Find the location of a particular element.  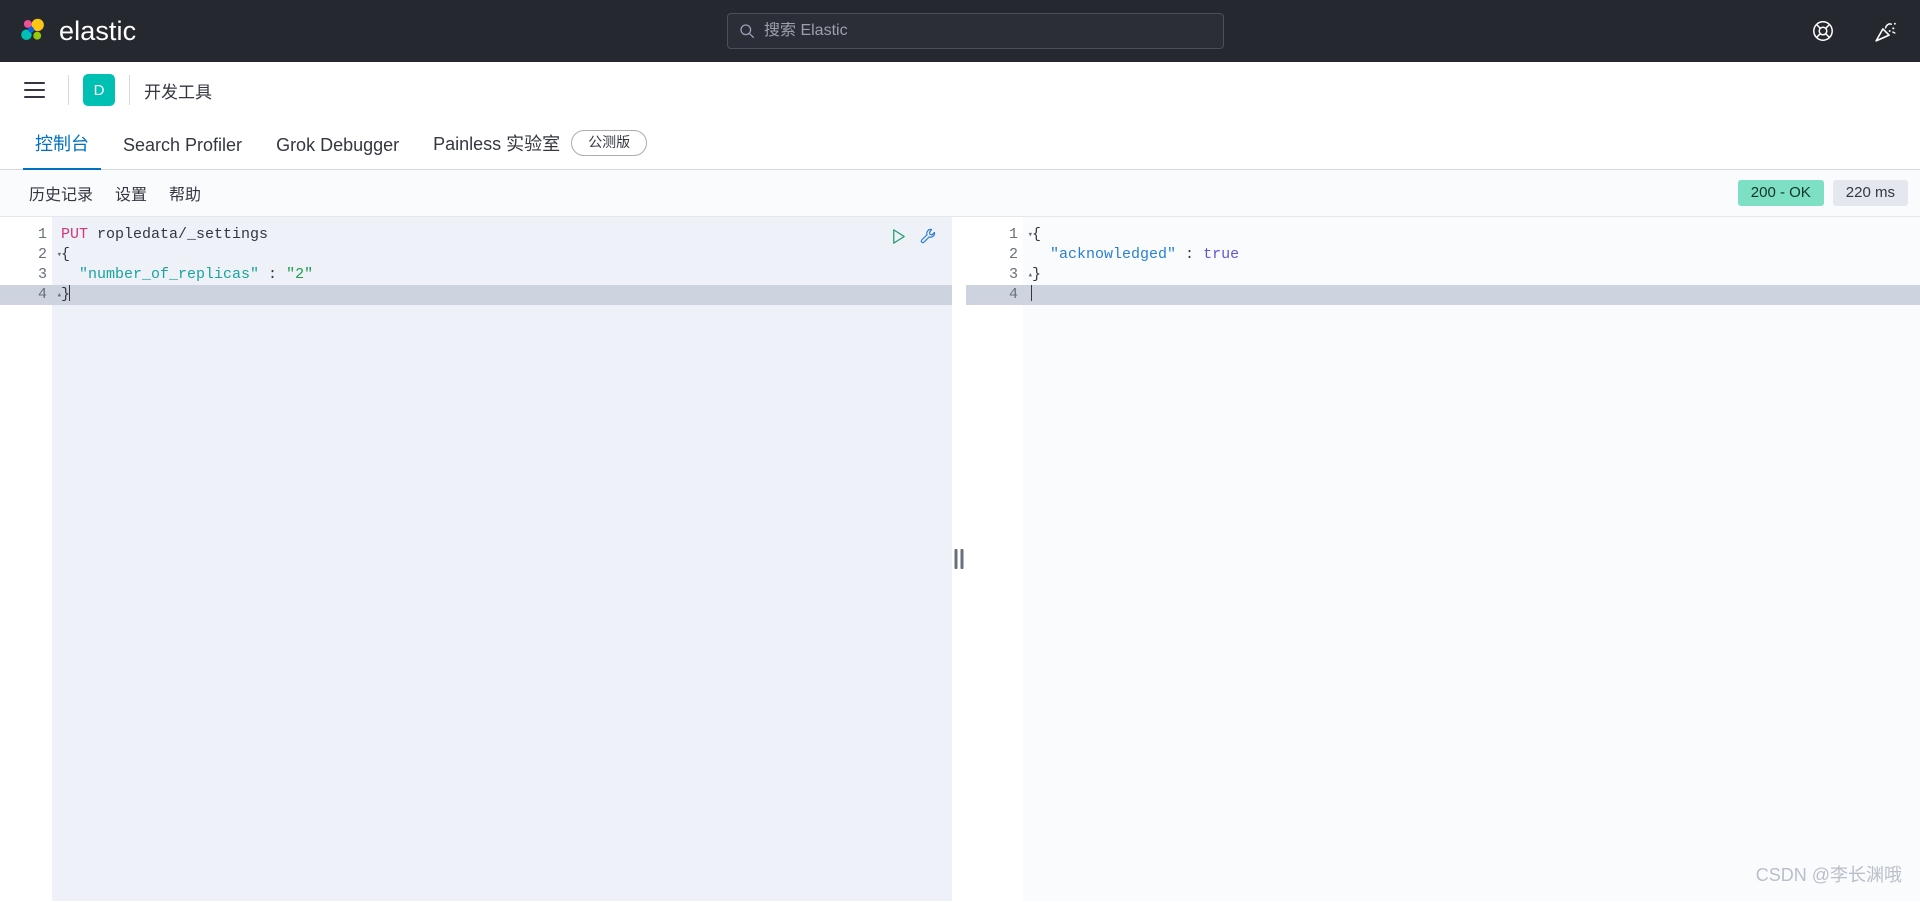

status-group: 200 - OK 220 ms is located at coordinates (1822, 193).